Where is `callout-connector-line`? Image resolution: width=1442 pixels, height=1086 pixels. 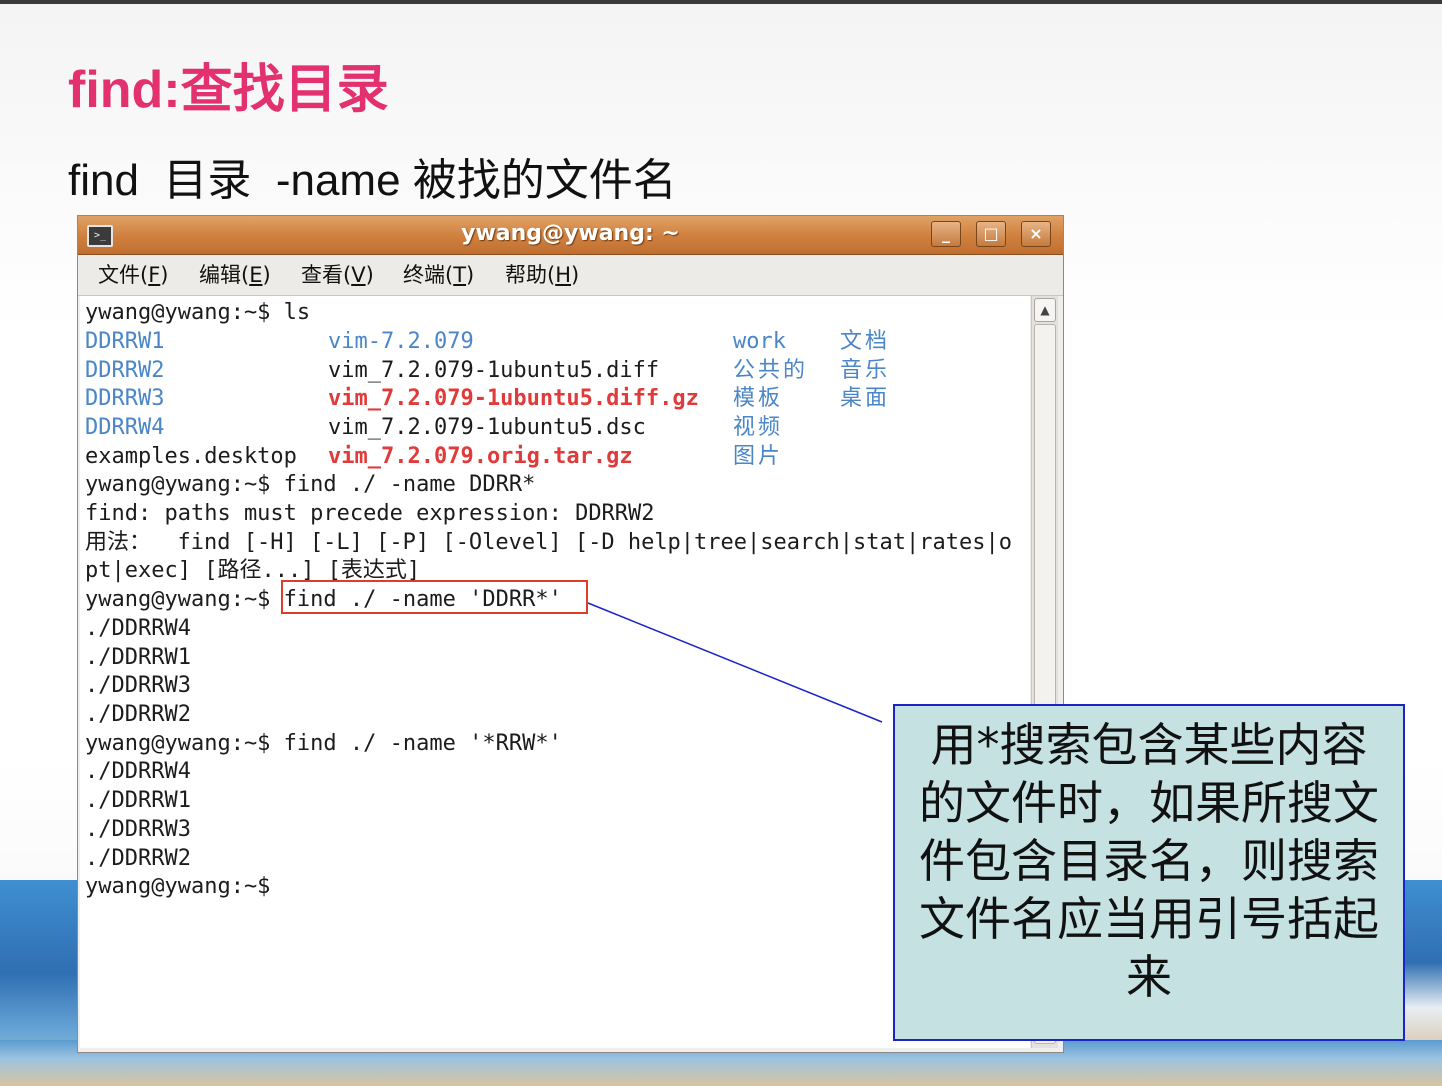
callout-connector-line is located at coordinates (735, 662).